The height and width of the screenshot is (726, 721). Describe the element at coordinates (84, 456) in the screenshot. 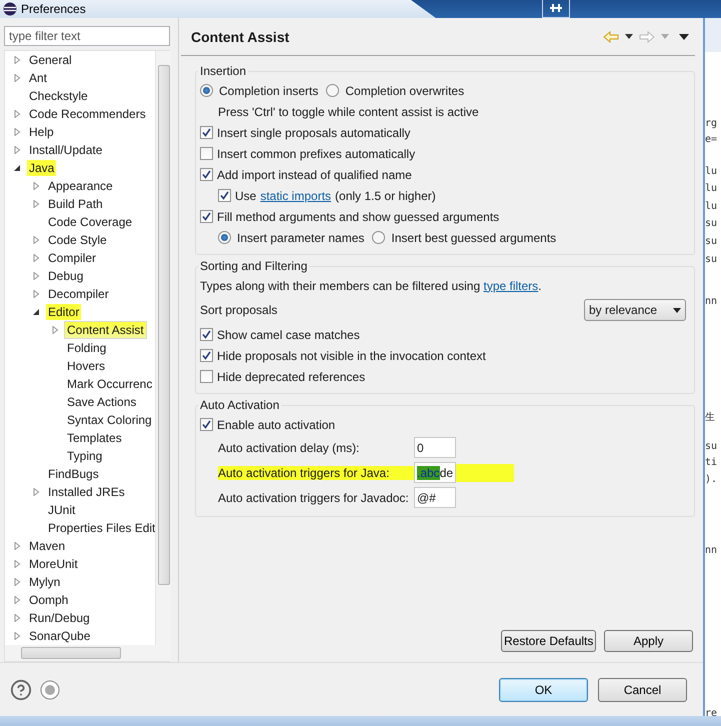

I see `tree-item: Typing` at that location.